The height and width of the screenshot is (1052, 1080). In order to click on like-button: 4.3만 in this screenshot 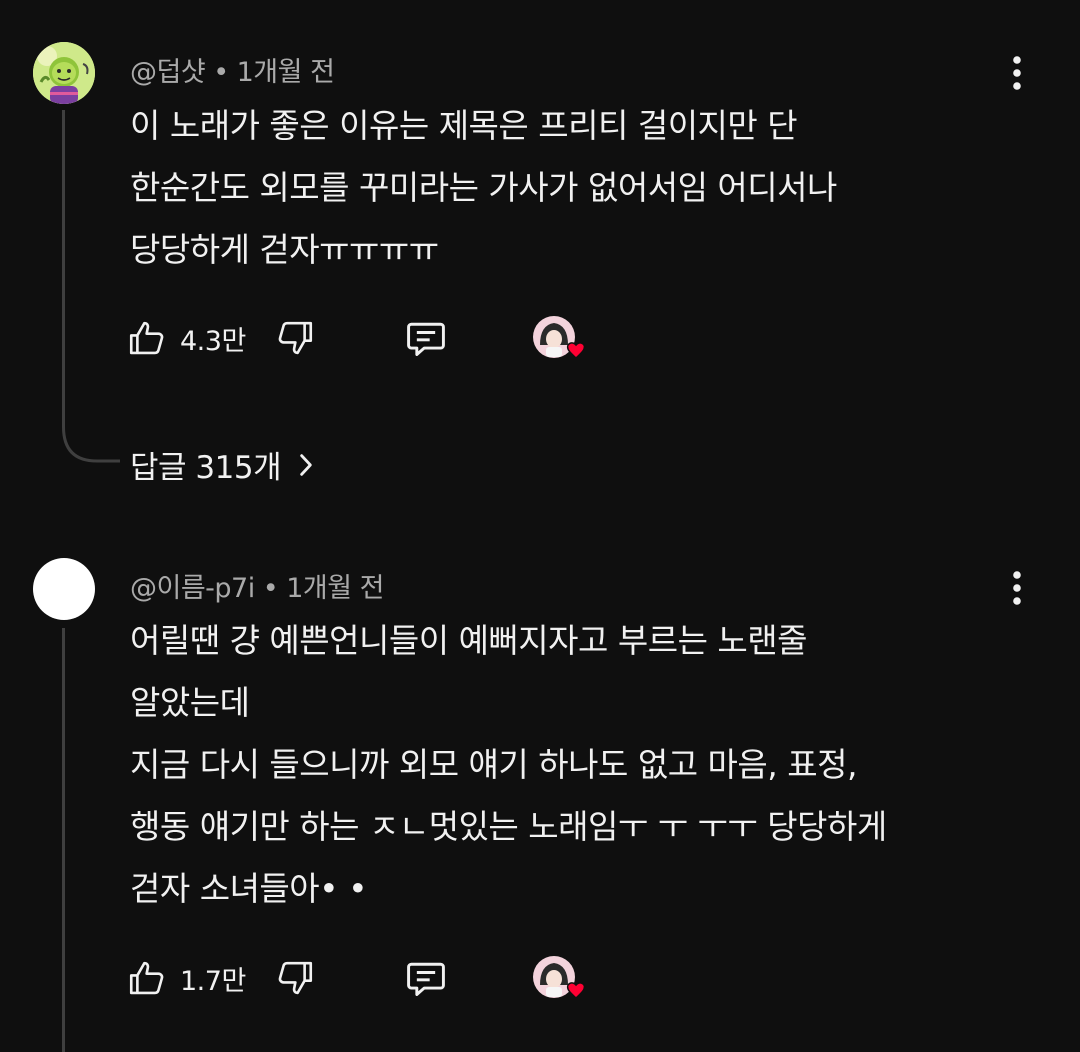, I will do `click(186, 338)`.